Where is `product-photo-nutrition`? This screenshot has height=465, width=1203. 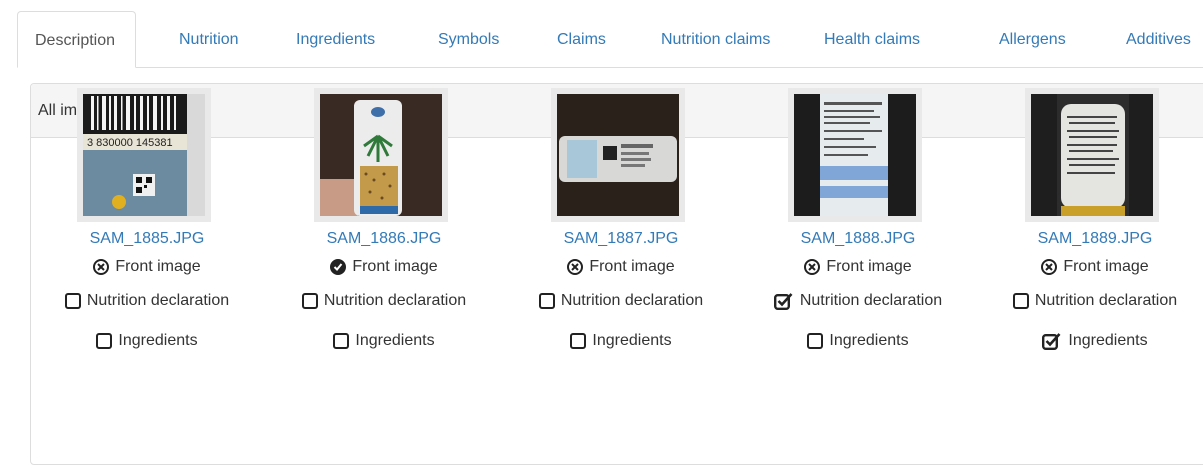 product-photo-nutrition is located at coordinates (855, 155).